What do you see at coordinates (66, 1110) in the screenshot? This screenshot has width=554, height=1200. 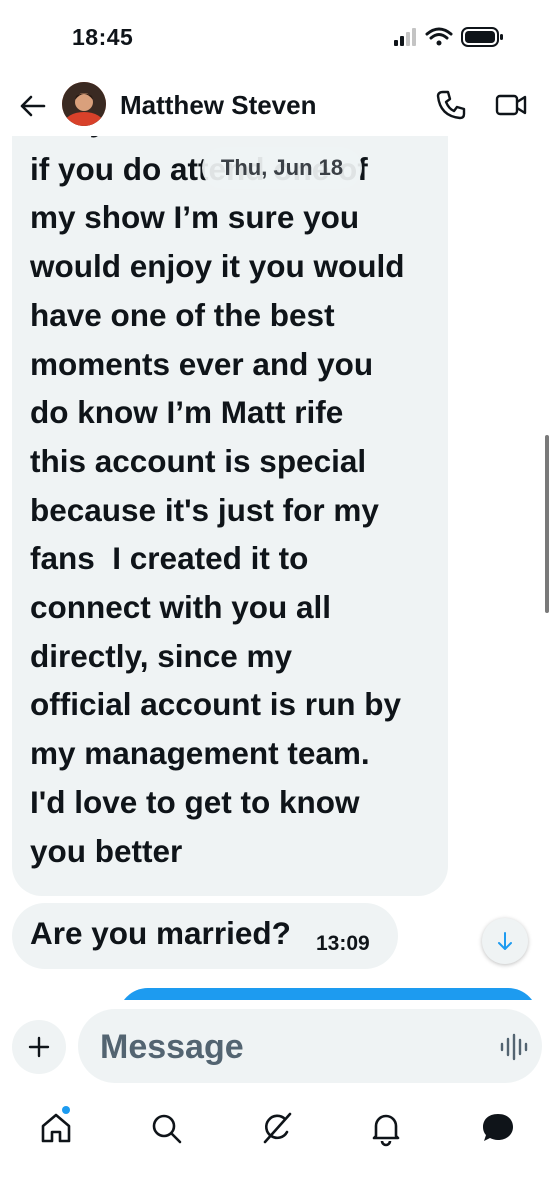 I see `notification-dot` at bounding box center [66, 1110].